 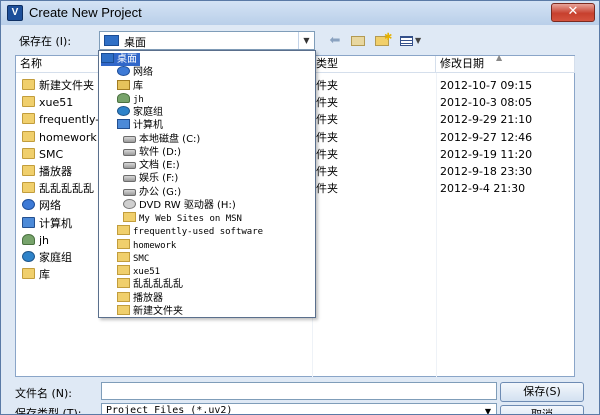 What do you see at coordinates (486, 120) in the screenshot?
I see `list-item-date: 2012-9-29 21:10` at bounding box center [486, 120].